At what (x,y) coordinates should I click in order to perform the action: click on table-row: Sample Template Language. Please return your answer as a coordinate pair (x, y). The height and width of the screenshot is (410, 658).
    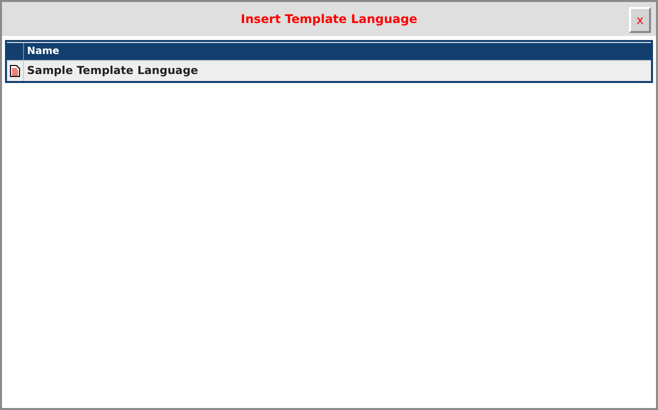
    Looking at the image, I should click on (329, 70).